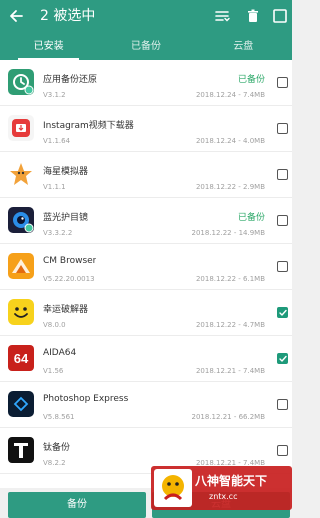  What do you see at coordinates (21, 174) in the screenshot?
I see `starfish-emulator-app-icon` at bounding box center [21, 174].